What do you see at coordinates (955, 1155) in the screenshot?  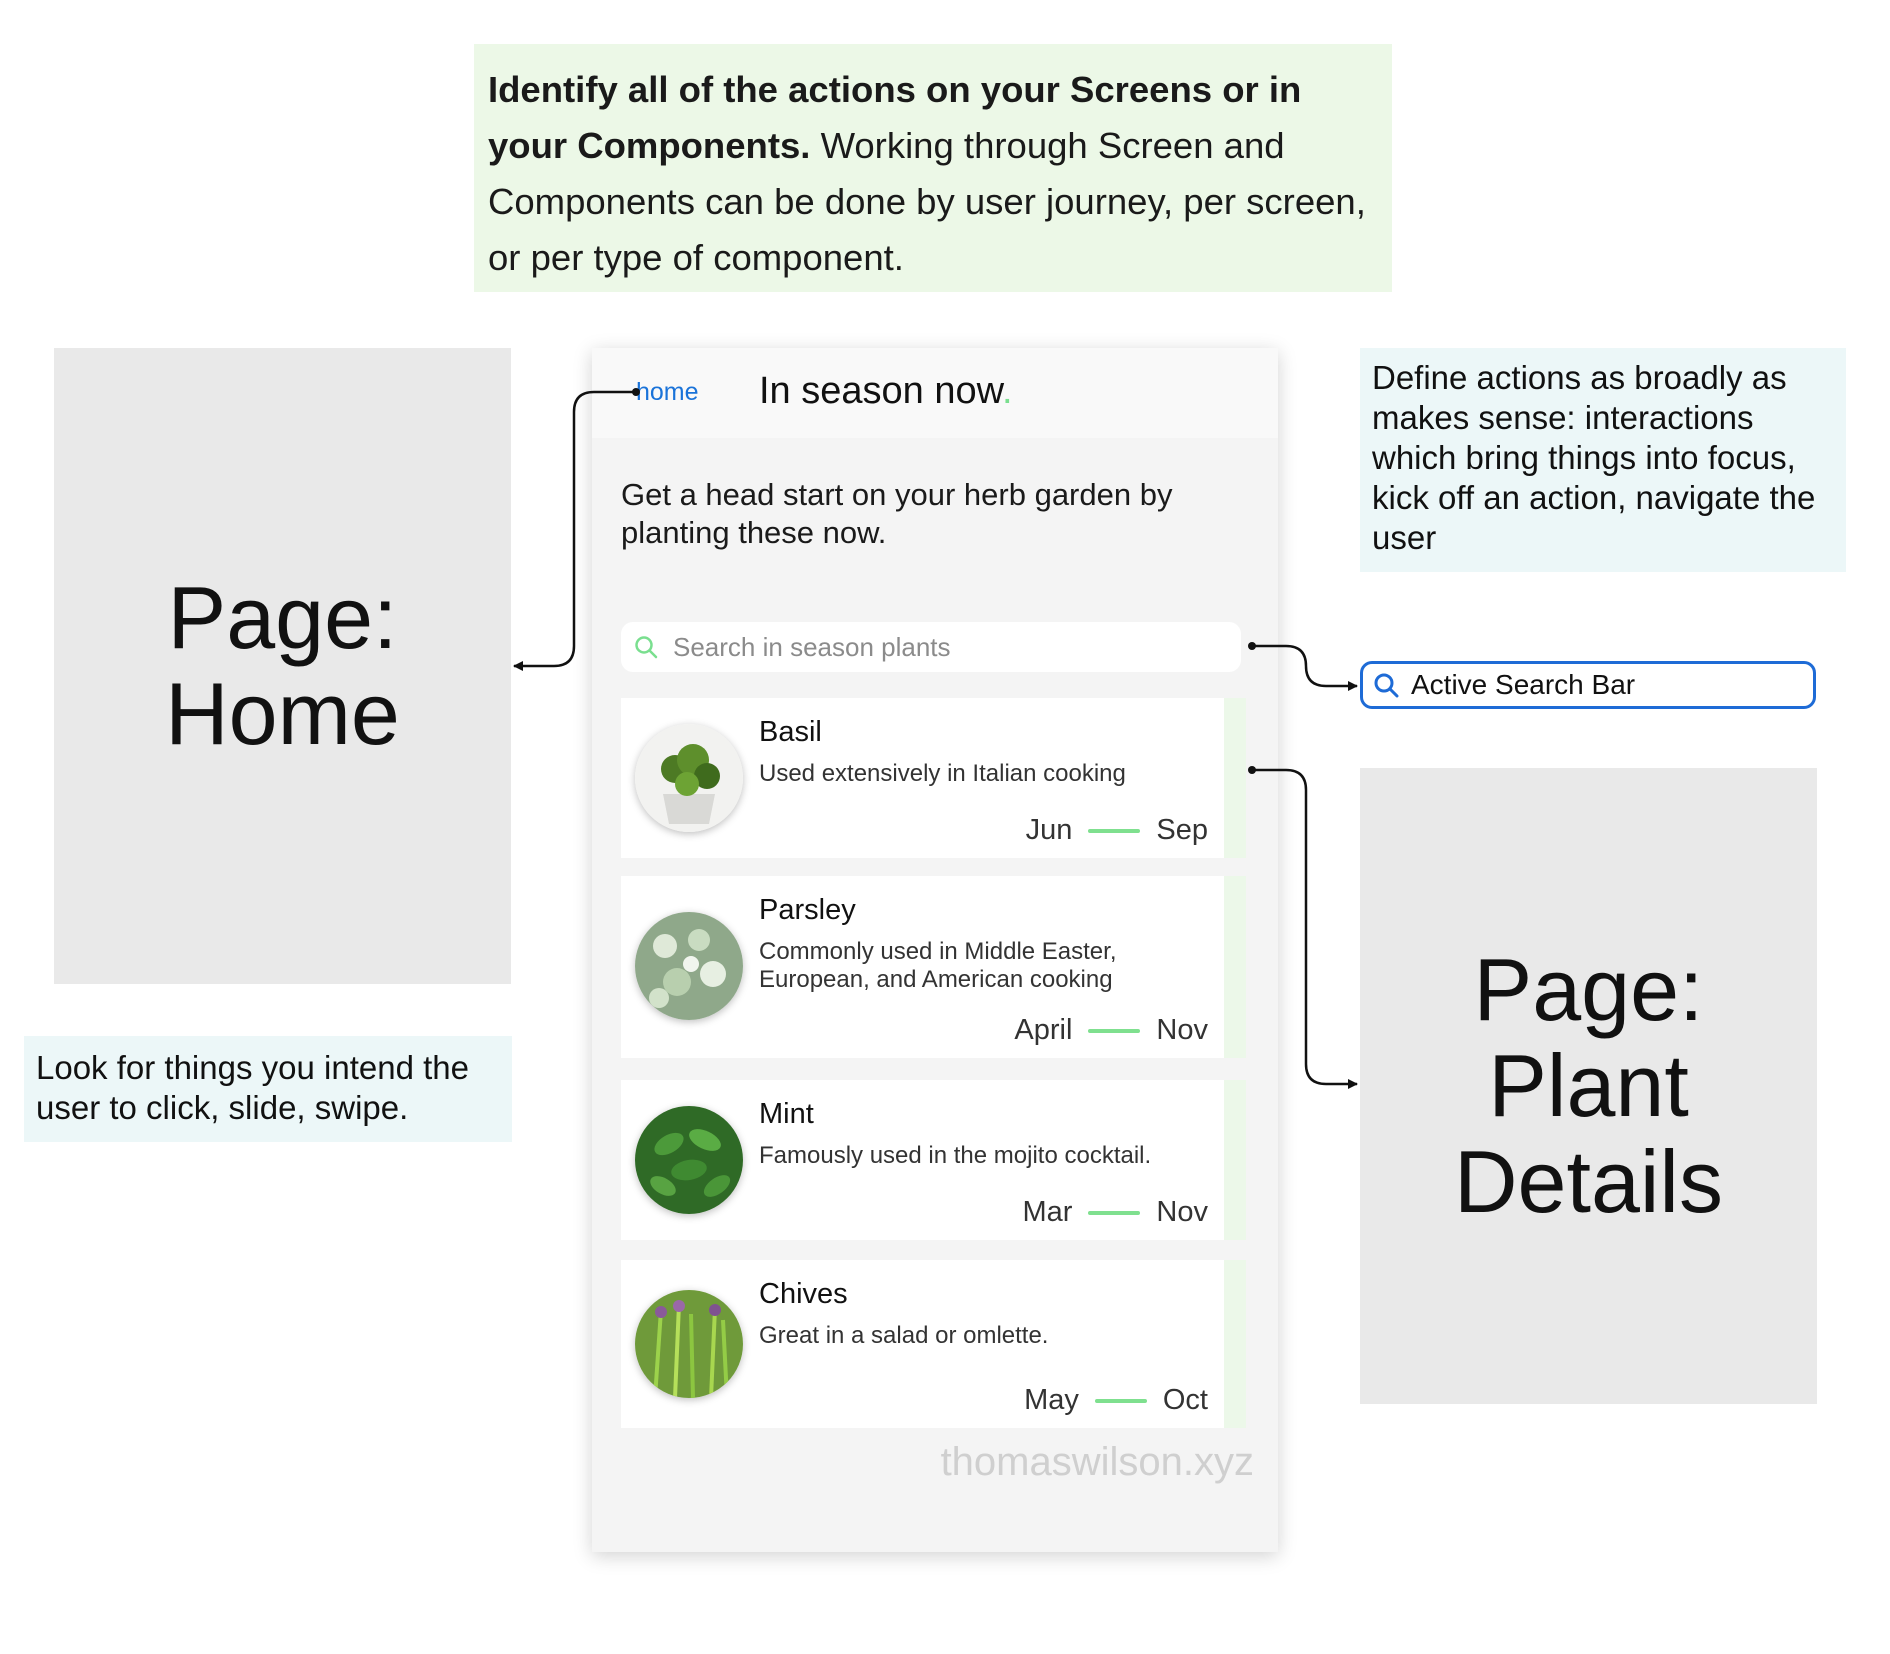 I see `plant-description: Famously used in the mojito cocktail.` at bounding box center [955, 1155].